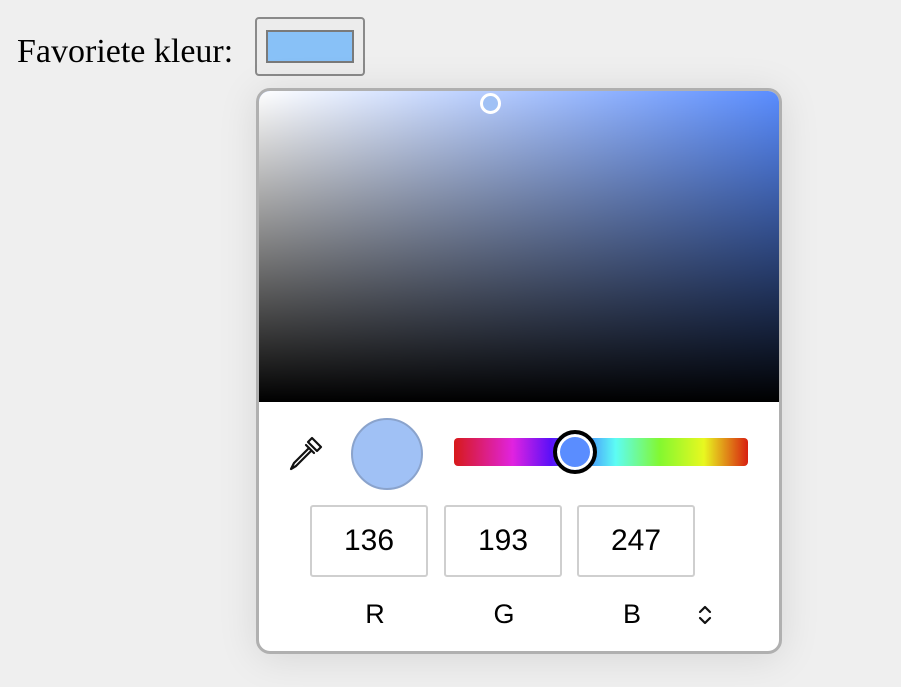 The width and height of the screenshot is (901, 687). I want to click on current-color-swatch, so click(310, 46).